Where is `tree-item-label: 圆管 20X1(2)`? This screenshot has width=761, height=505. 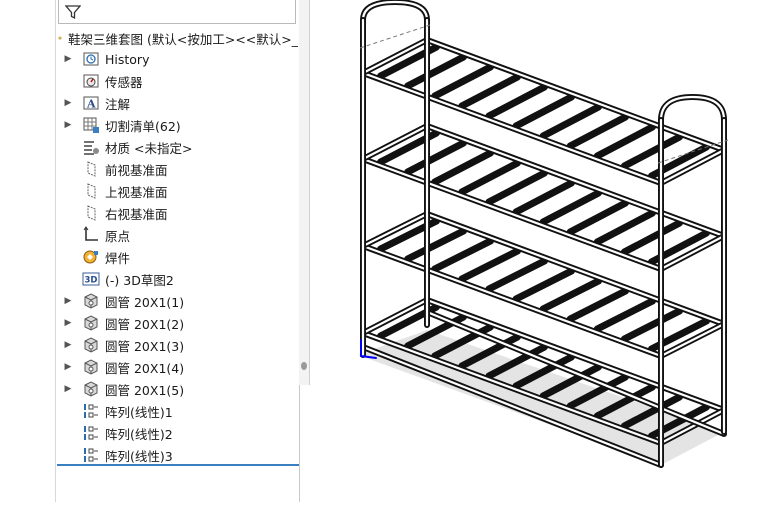 tree-item-label: 圆管 20X1(2) is located at coordinates (145, 324).